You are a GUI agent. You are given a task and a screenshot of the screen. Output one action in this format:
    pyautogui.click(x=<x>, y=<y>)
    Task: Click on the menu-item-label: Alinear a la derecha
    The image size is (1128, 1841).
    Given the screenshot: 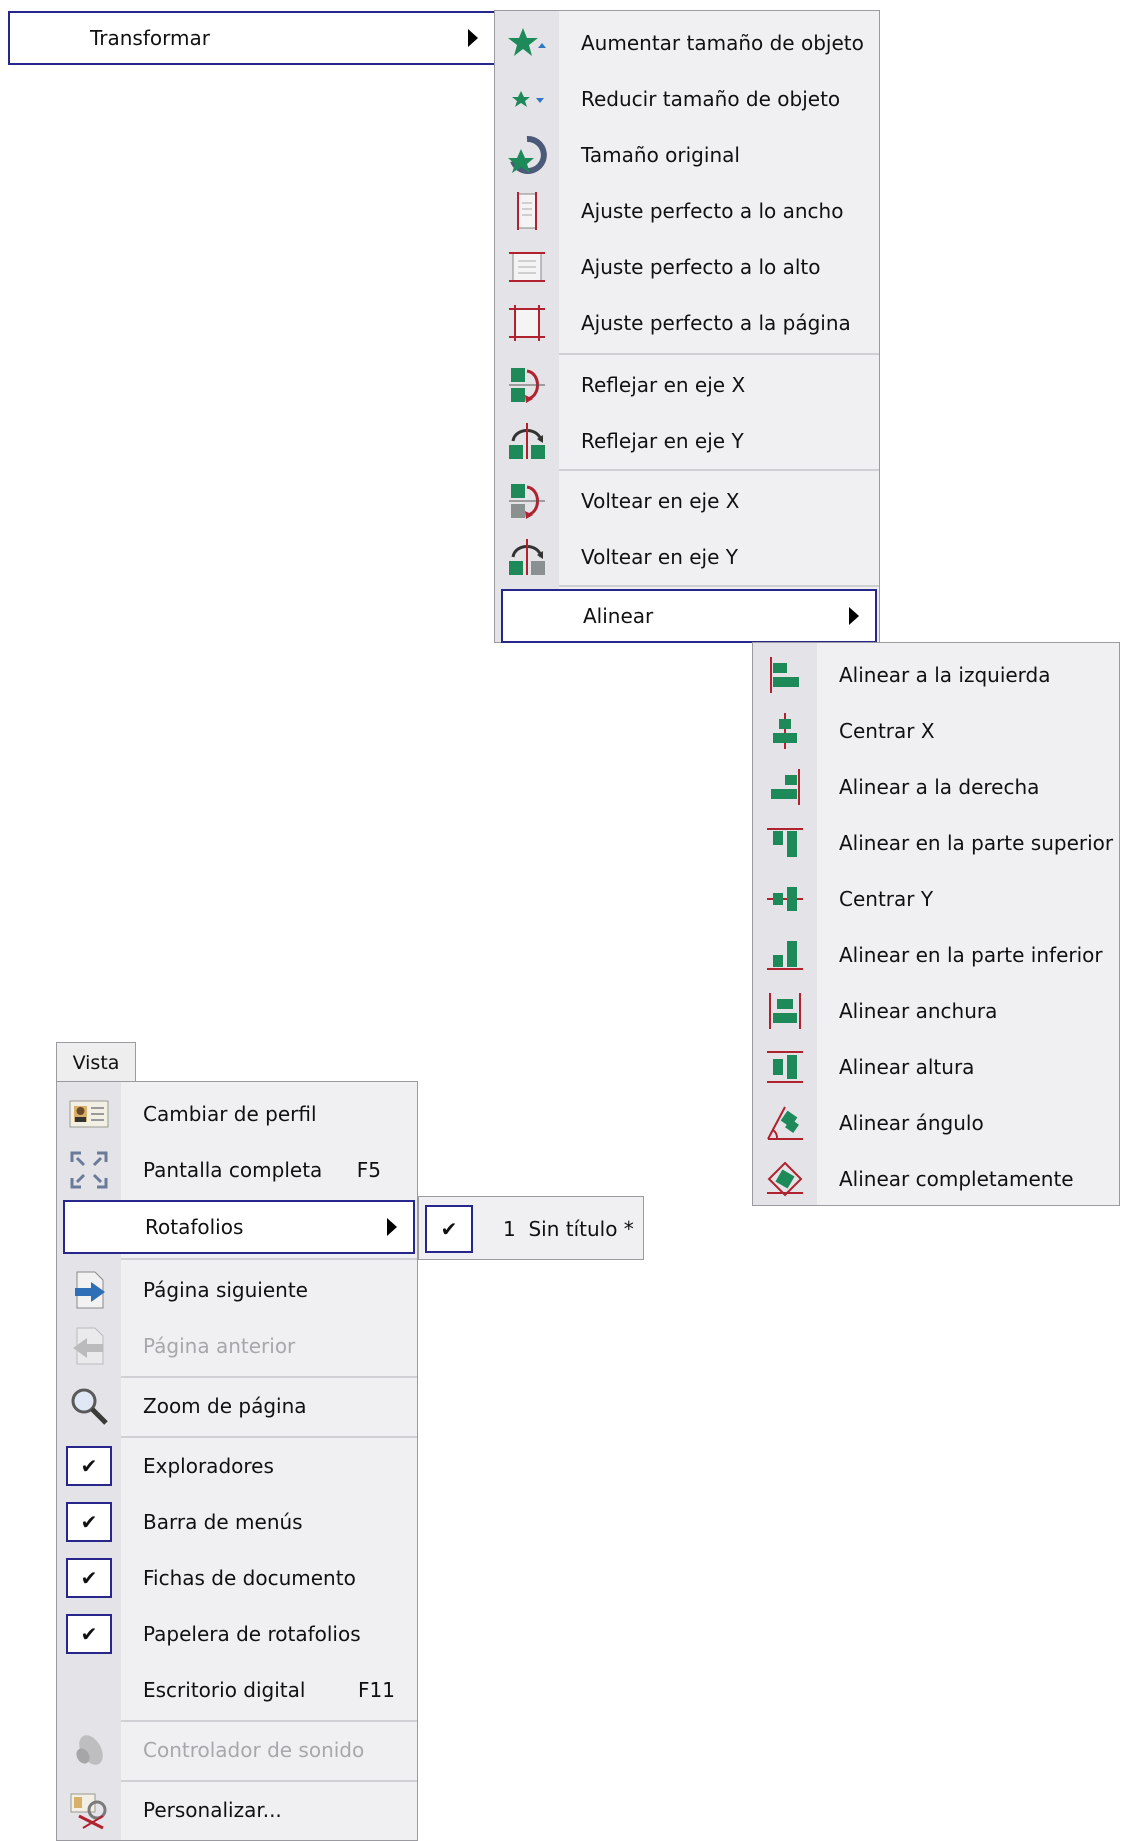 What is the action you would take?
    pyautogui.click(x=939, y=787)
    